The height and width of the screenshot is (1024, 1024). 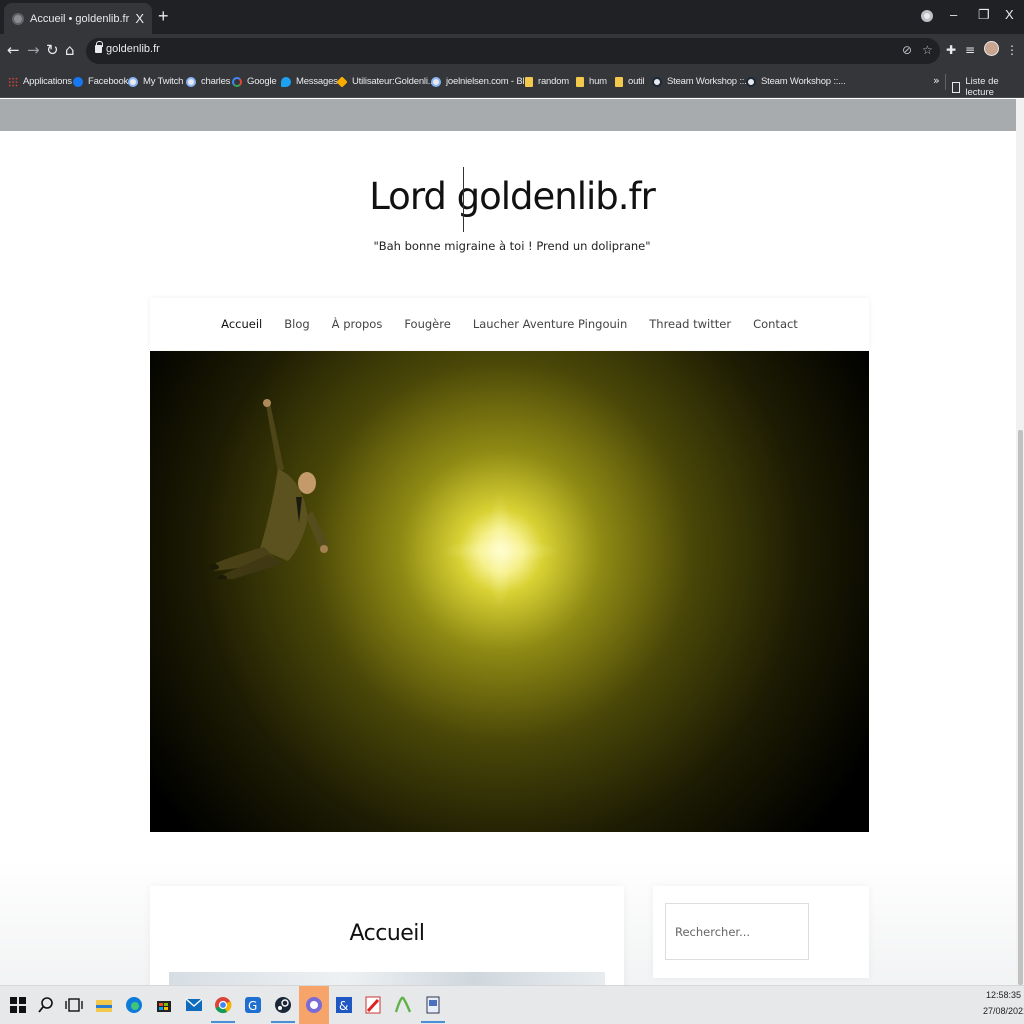 I want to click on home-icon: ⌂, so click(x=70, y=50).